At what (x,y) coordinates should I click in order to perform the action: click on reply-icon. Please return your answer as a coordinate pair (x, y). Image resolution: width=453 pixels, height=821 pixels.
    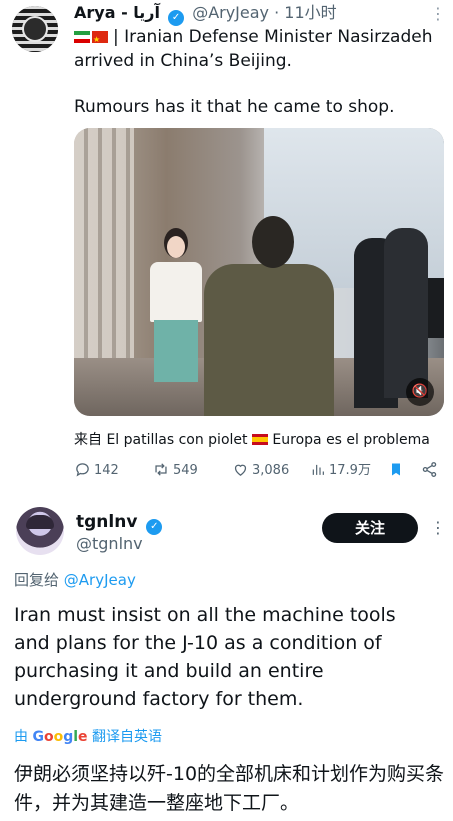
    Looking at the image, I should click on (82, 470).